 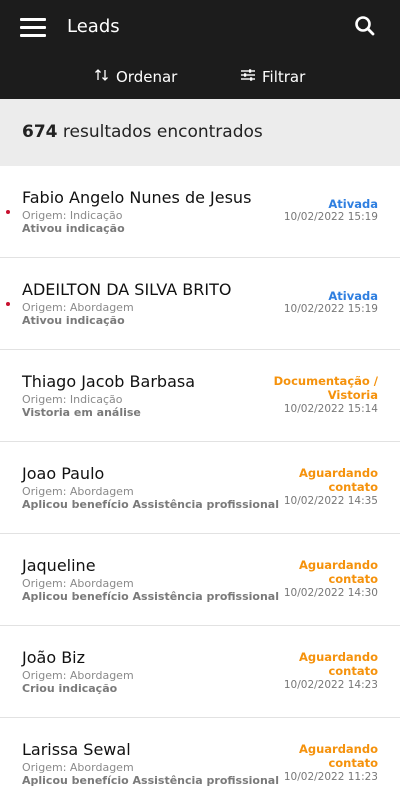 What do you see at coordinates (40, 132) in the screenshot?
I see `results-count: 674` at bounding box center [40, 132].